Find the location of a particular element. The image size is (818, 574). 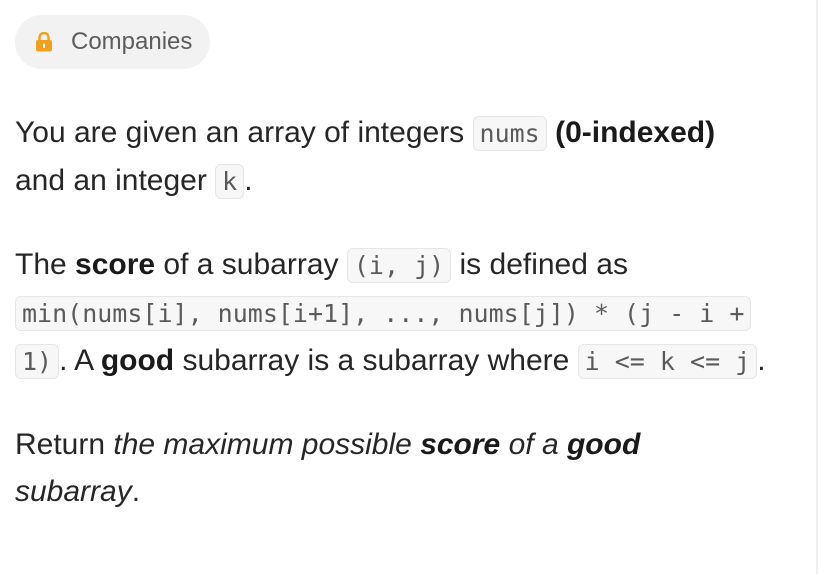

score-text-5: subarray is a subarray where is located at coordinates (376, 360).